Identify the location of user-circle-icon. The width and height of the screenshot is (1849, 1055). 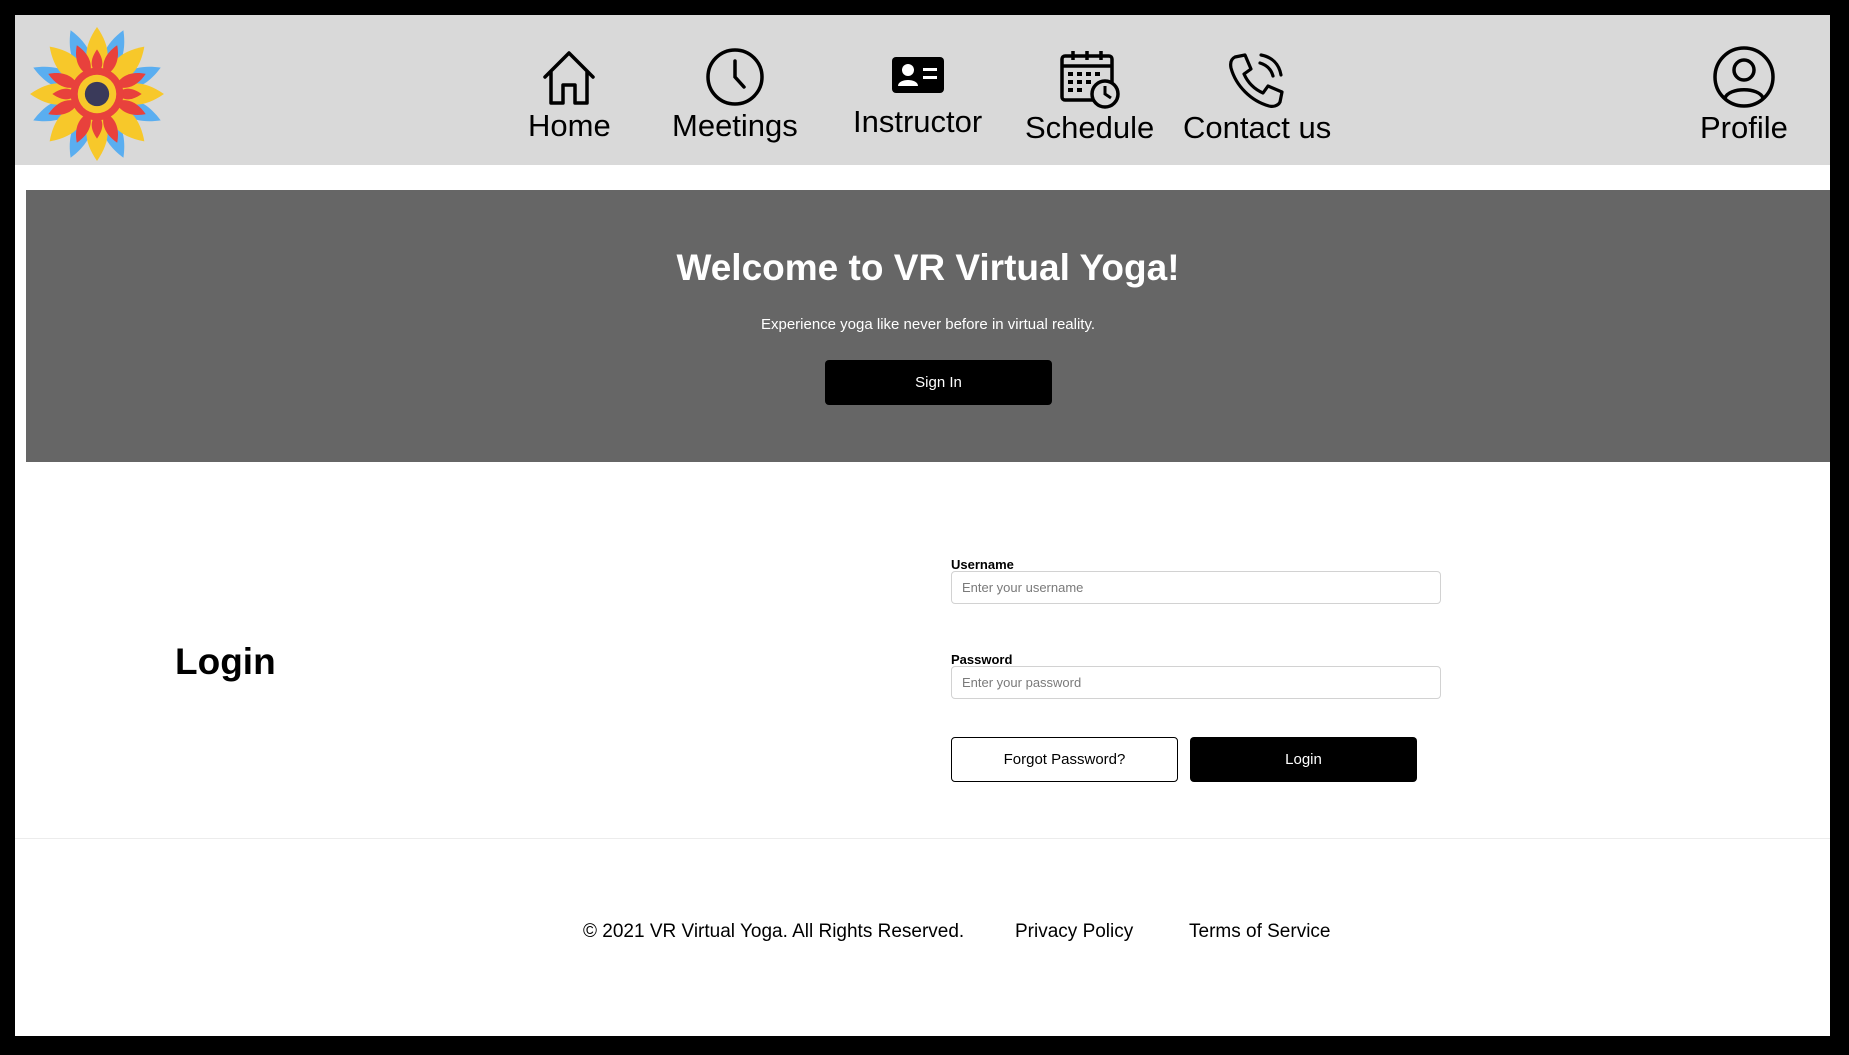
(1744, 77).